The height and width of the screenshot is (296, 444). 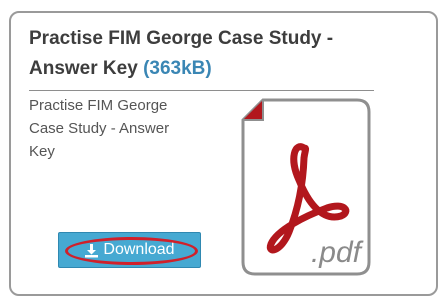 I want to click on download-icon, so click(x=91, y=250).